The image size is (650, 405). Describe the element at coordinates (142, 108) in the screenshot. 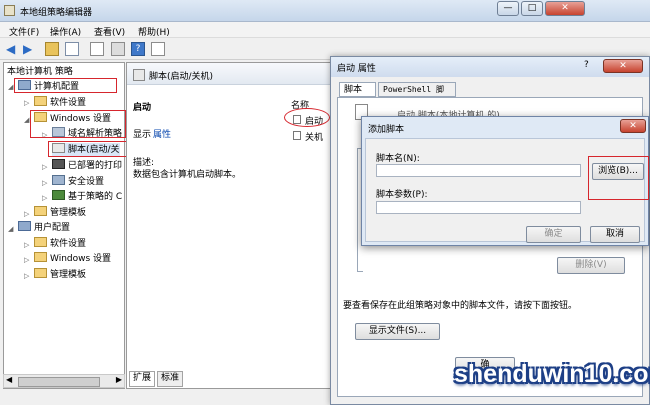

I see `section-title: 启动` at that location.